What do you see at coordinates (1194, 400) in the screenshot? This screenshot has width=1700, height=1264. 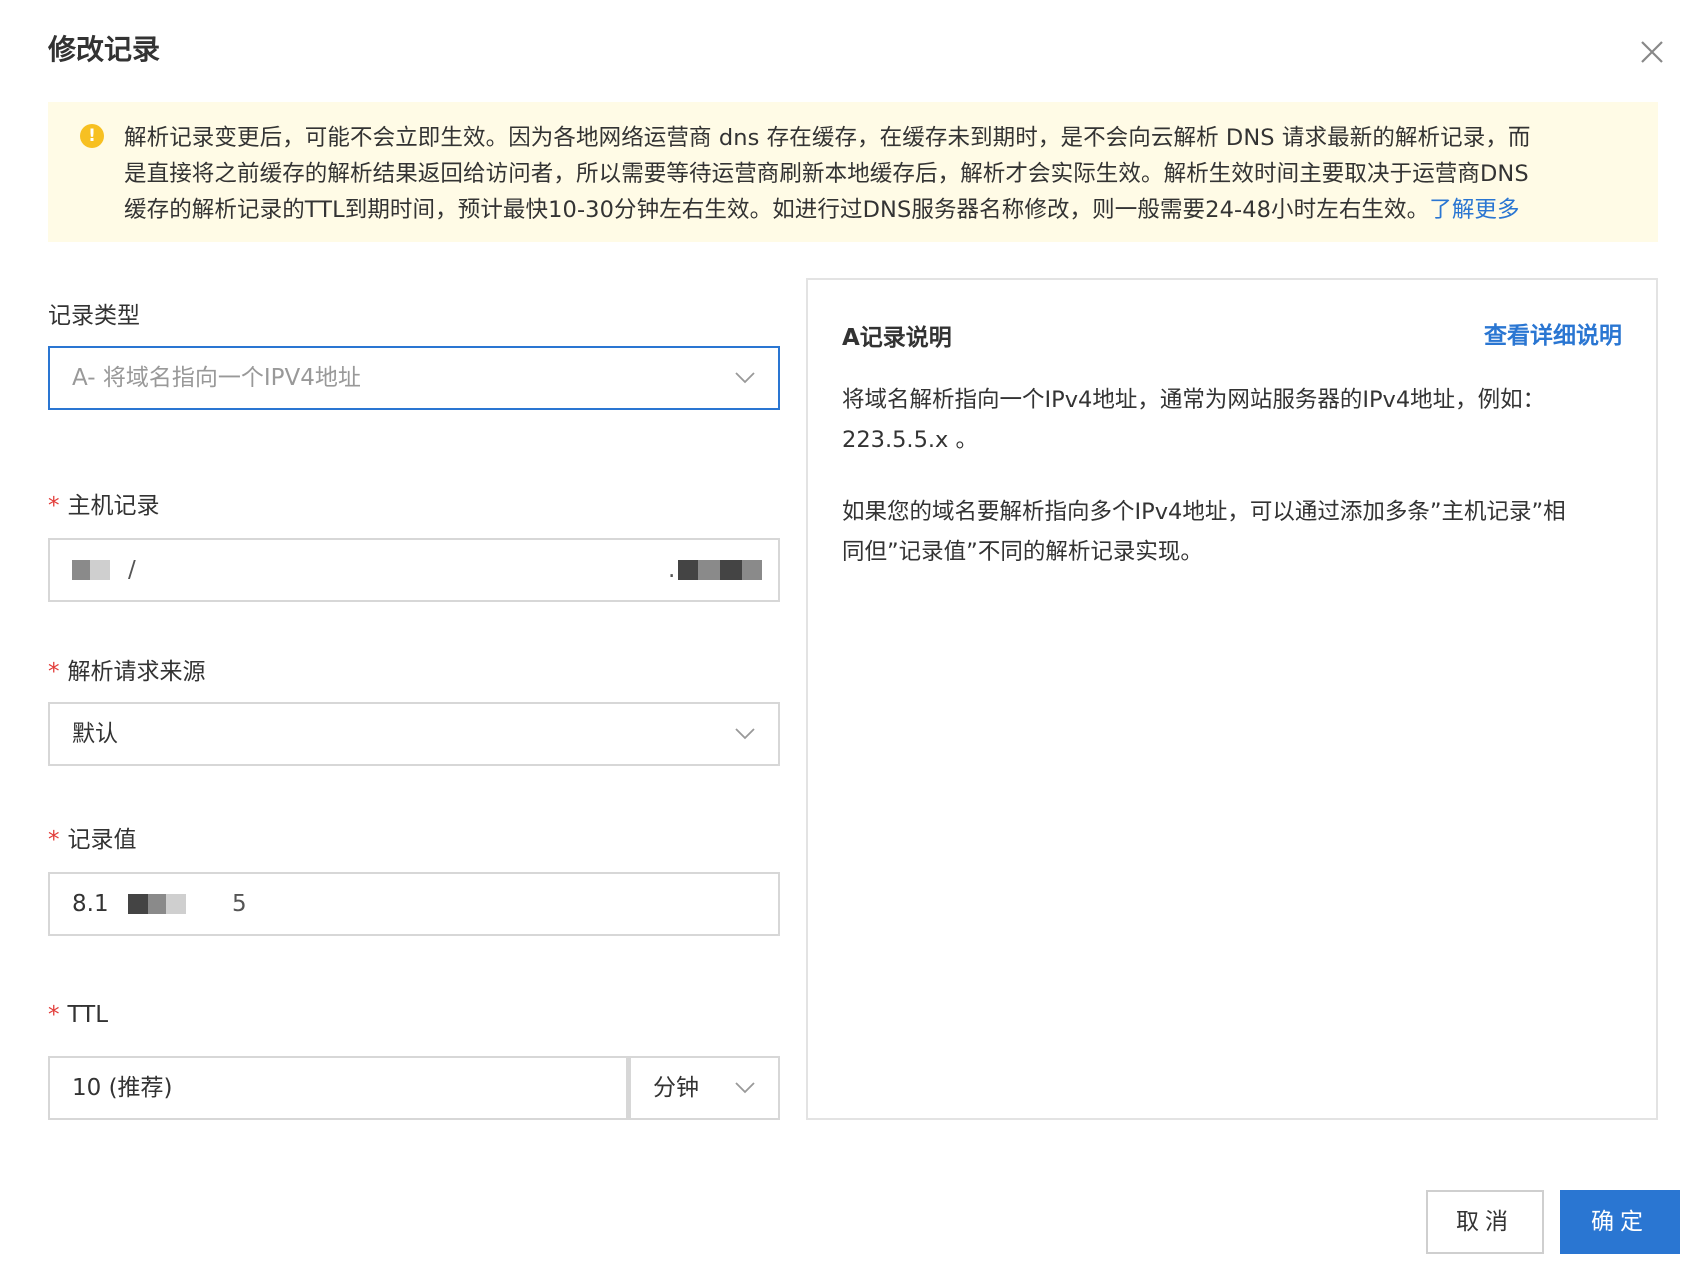 I see `description-line: 将域名解析指向一个IPv4地址，通常为网站服务器的IPv4地址，例如：` at bounding box center [1194, 400].